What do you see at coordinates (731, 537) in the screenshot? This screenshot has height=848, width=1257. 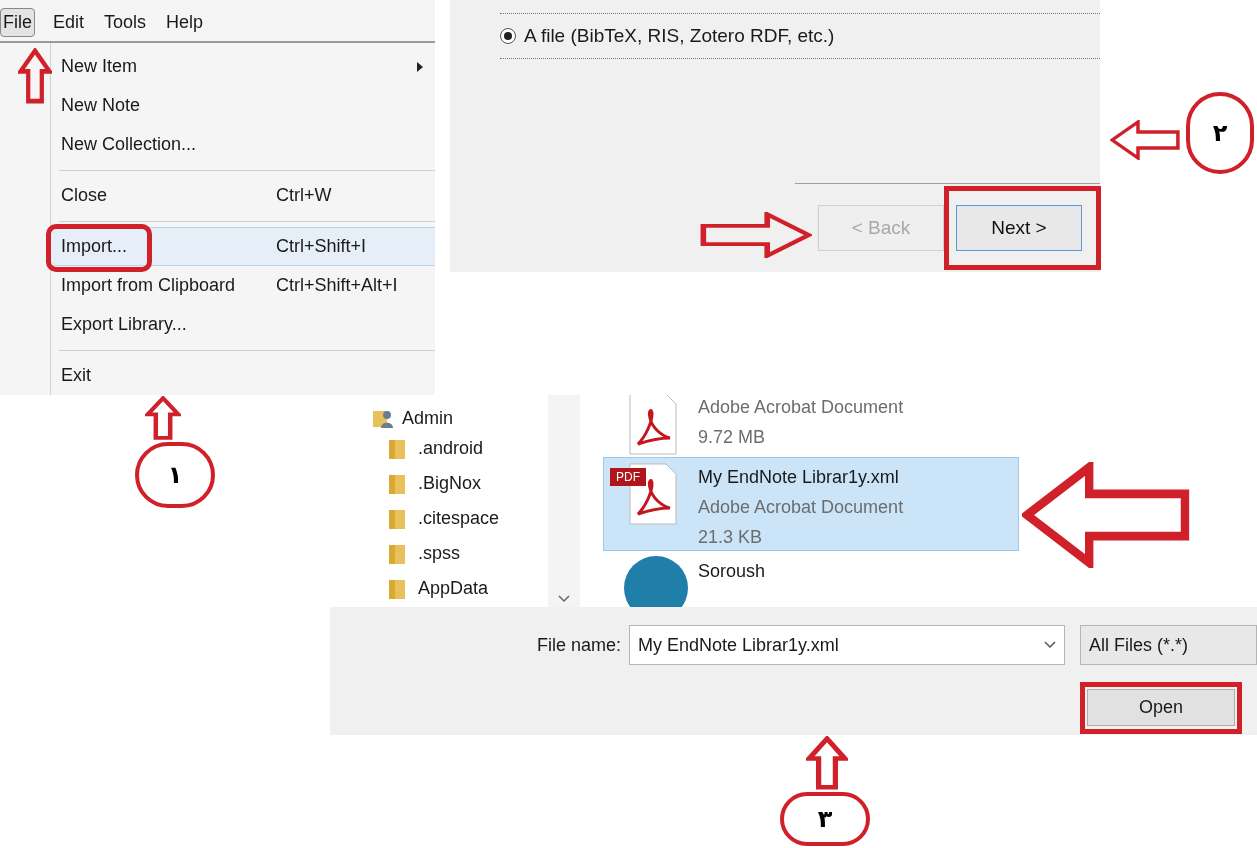 I see `file-size: 21.3 KB` at bounding box center [731, 537].